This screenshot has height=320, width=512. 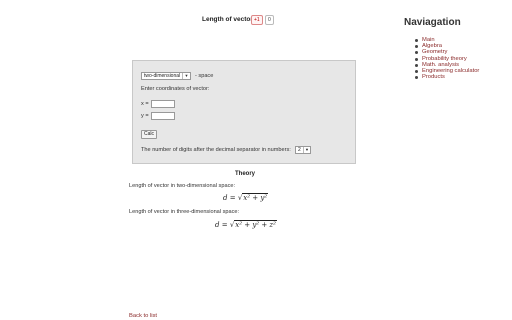 I want to click on coords-prompt: Enter coordinates of vector:, so click(x=175, y=89).